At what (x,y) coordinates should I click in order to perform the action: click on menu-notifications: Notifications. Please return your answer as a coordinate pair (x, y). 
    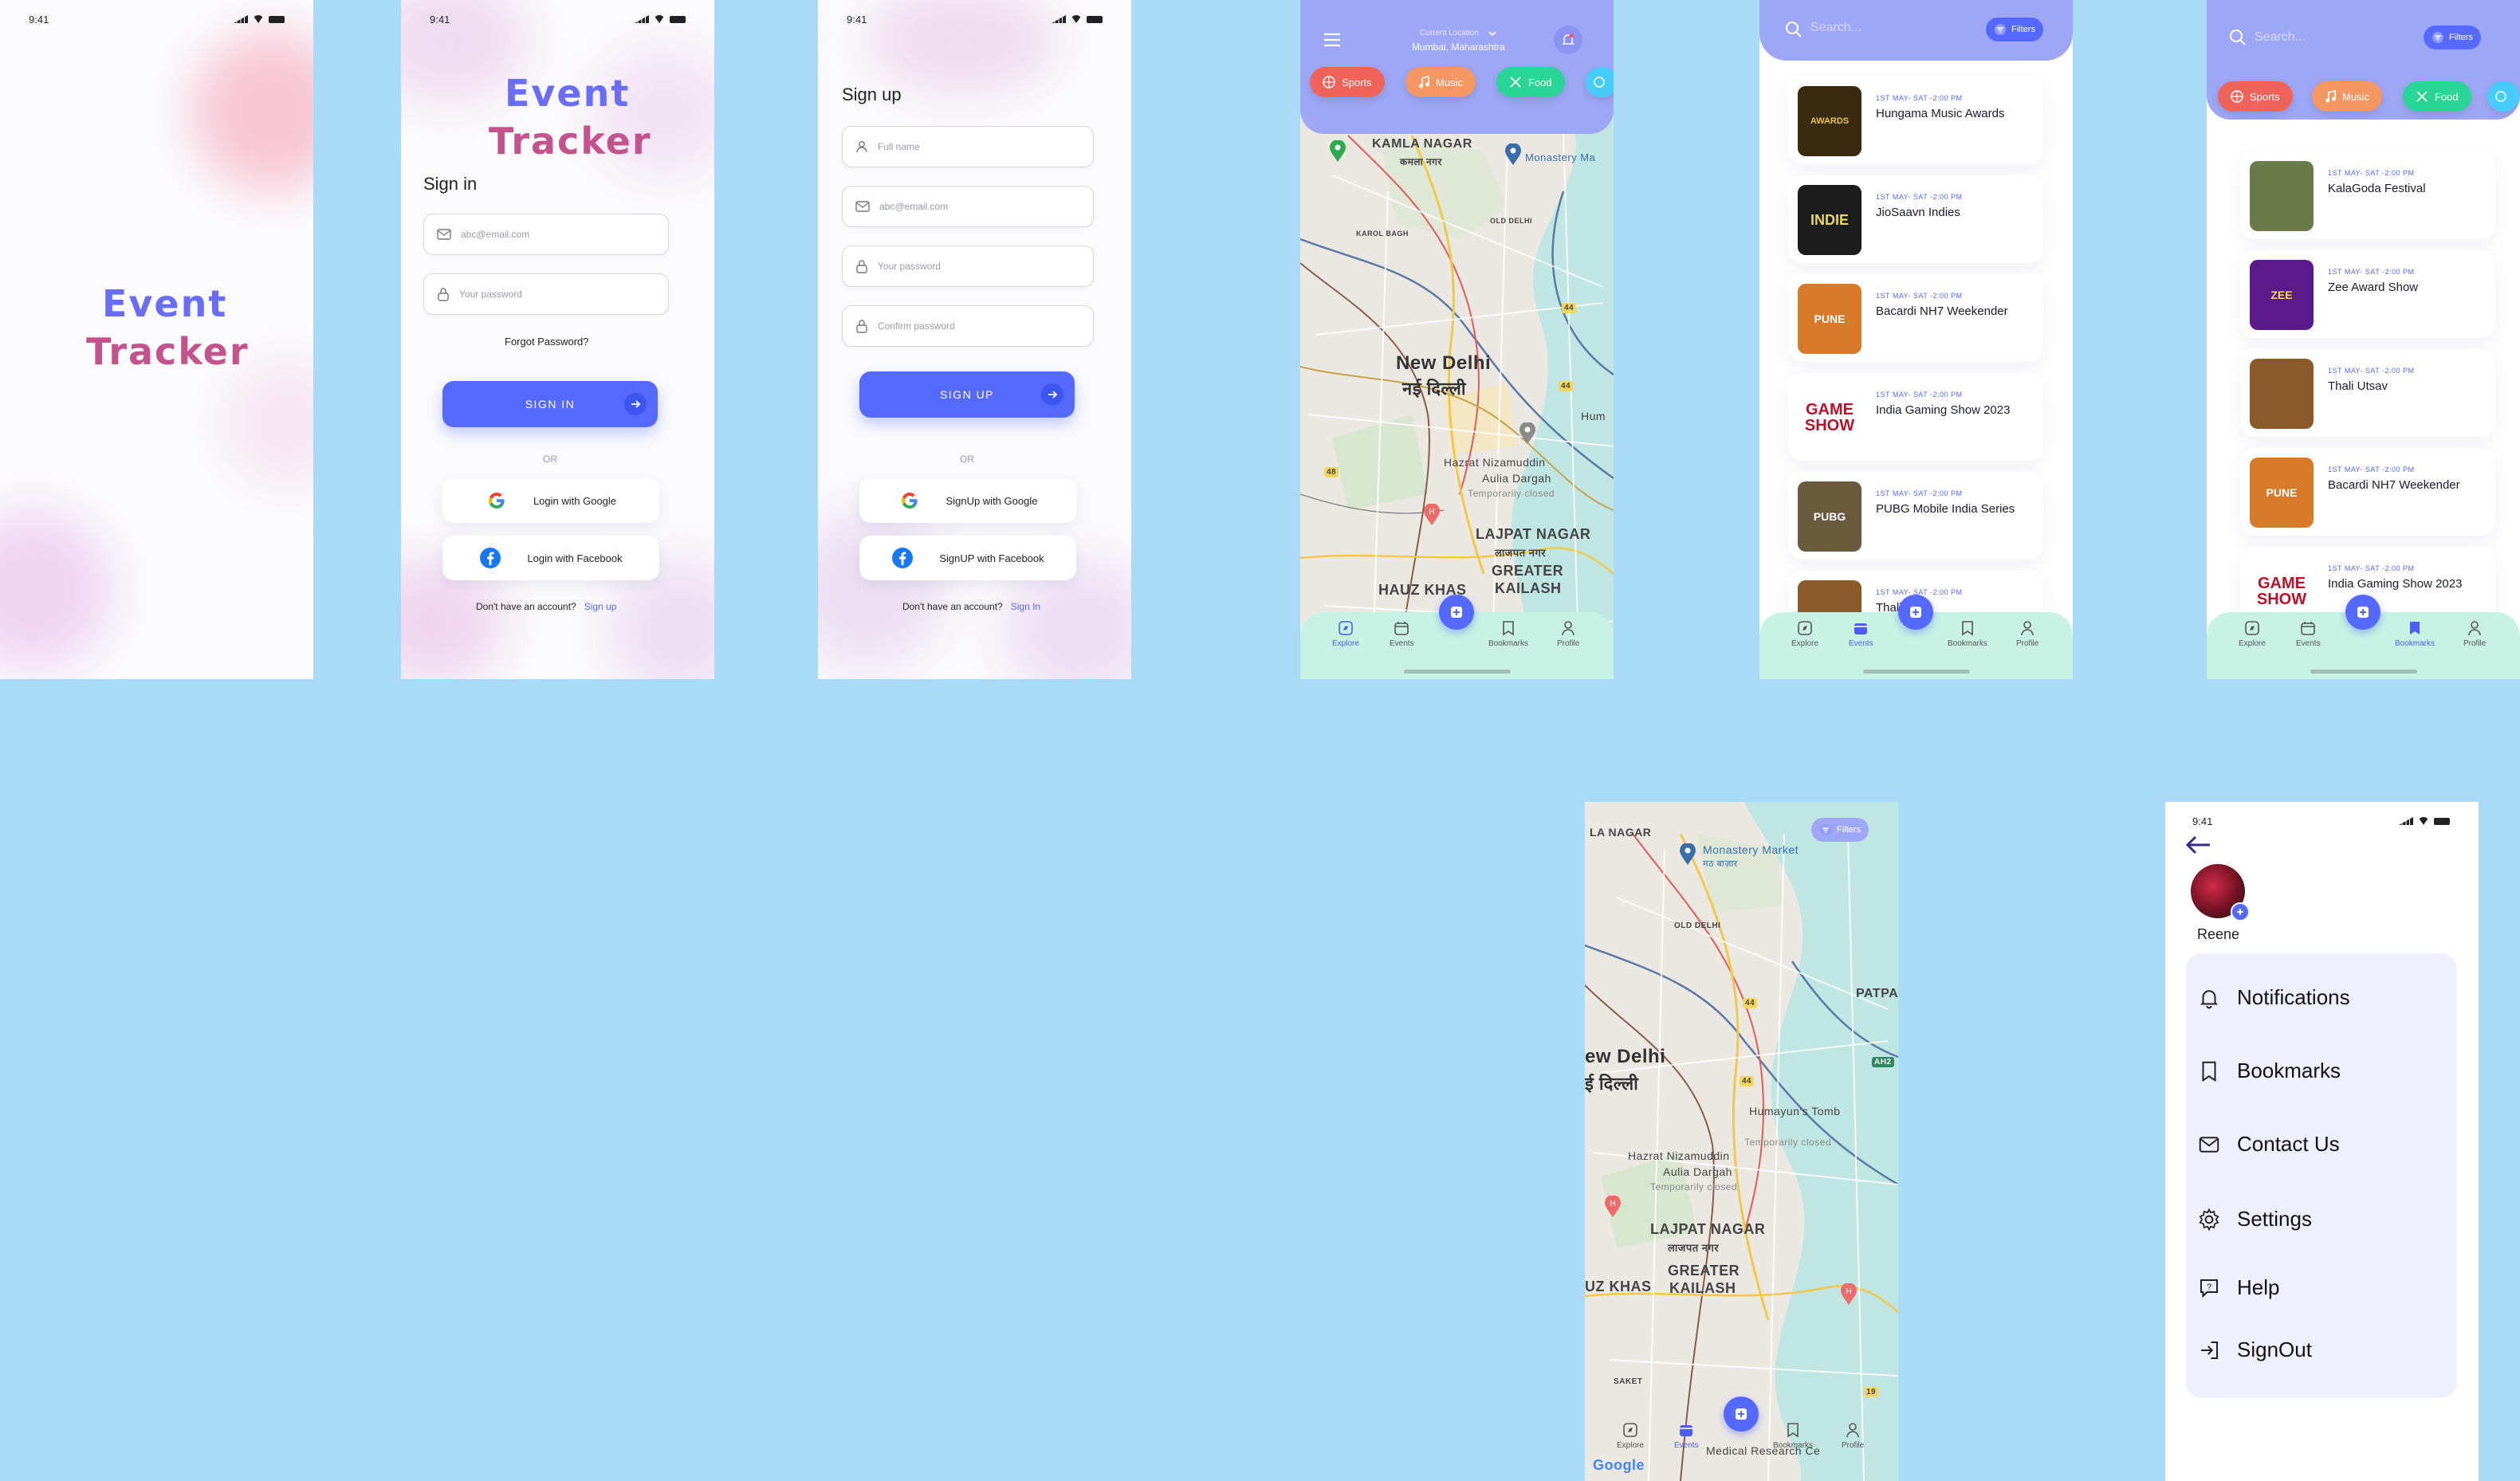
    Looking at the image, I should click on (2273, 997).